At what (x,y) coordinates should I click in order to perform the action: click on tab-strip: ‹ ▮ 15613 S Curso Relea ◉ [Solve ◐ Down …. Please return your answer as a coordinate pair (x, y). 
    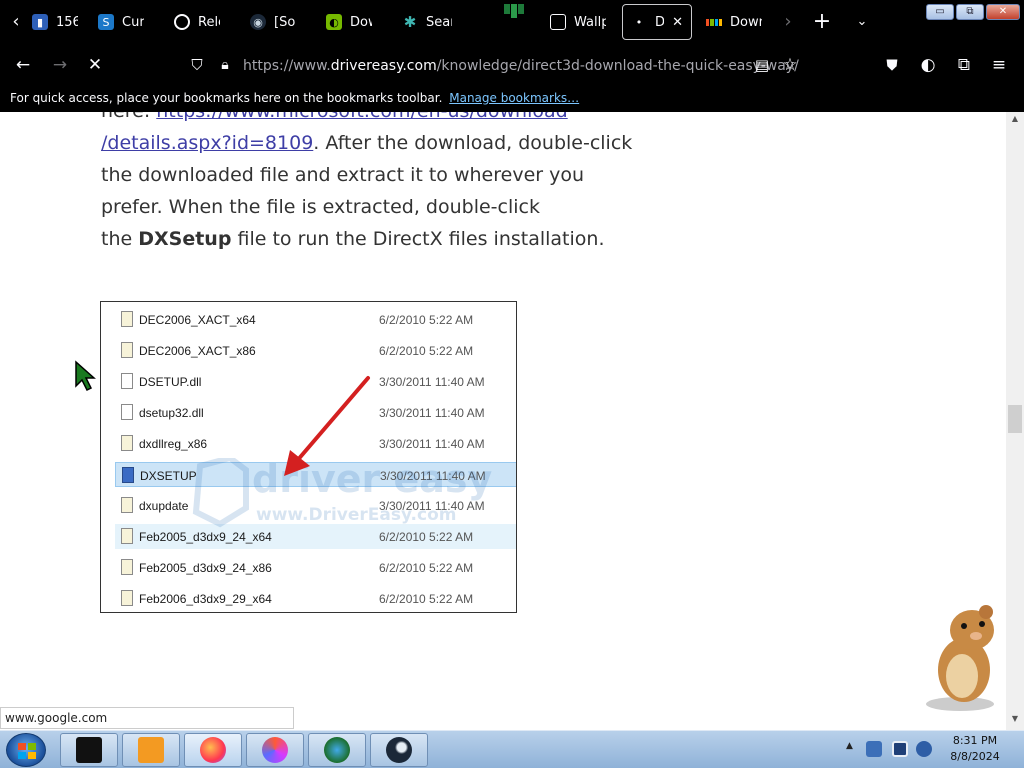
    Looking at the image, I should click on (512, 22).